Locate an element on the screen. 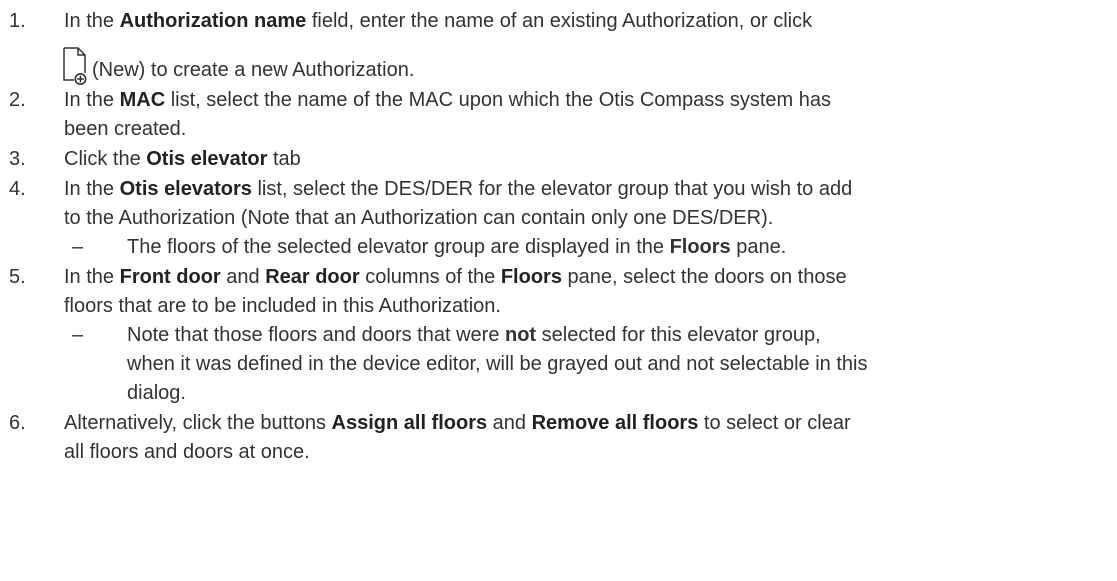  ui-term: Assign all floors is located at coordinates (409, 423).